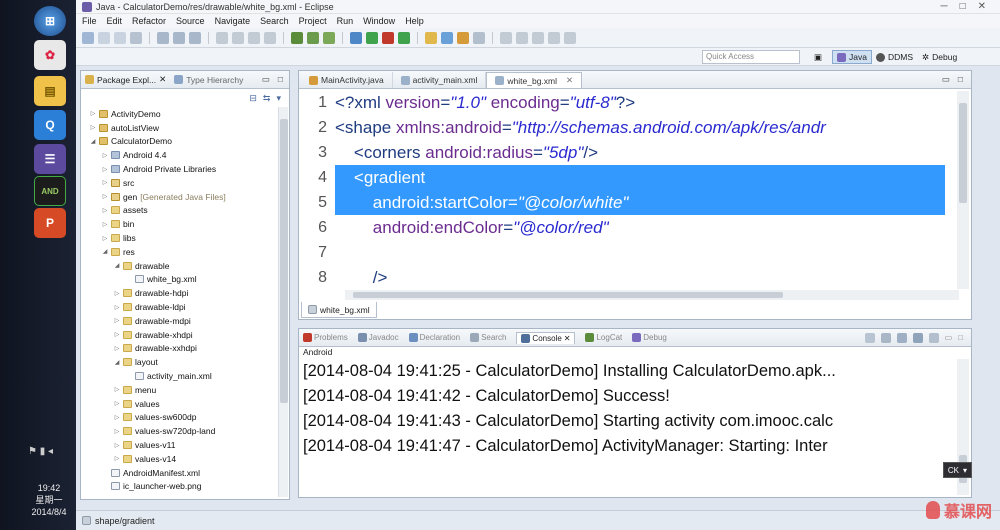 The image size is (1000, 530). Describe the element at coordinates (946, 79) in the screenshot. I see `minimize-editor-icon: ▭` at that location.